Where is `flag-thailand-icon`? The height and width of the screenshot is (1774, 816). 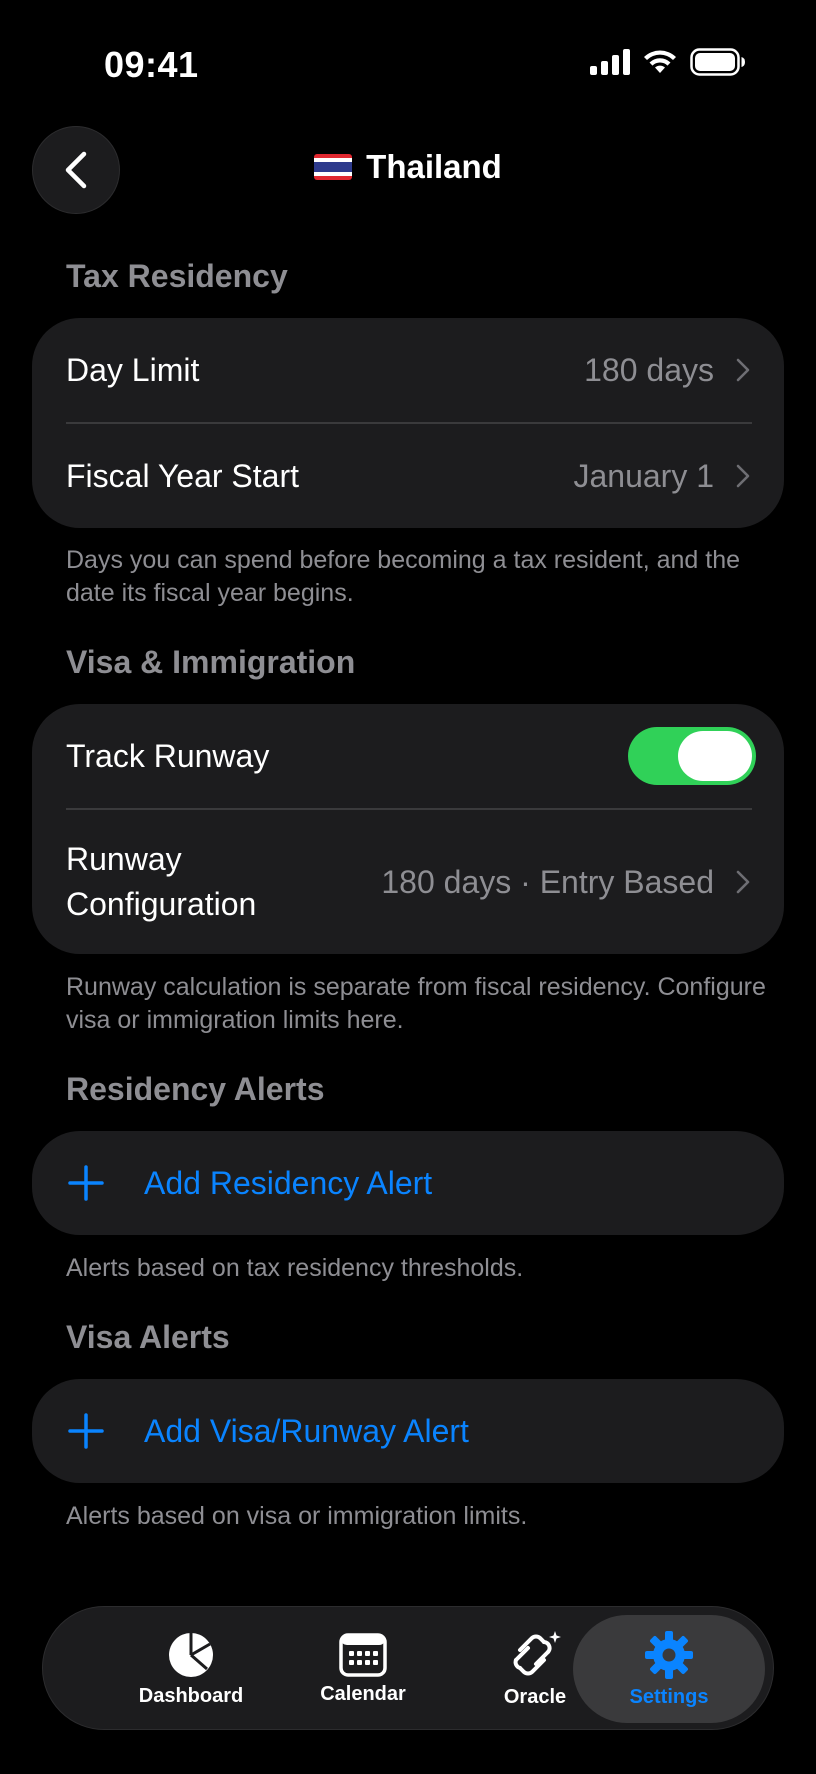
flag-thailand-icon is located at coordinates (333, 167).